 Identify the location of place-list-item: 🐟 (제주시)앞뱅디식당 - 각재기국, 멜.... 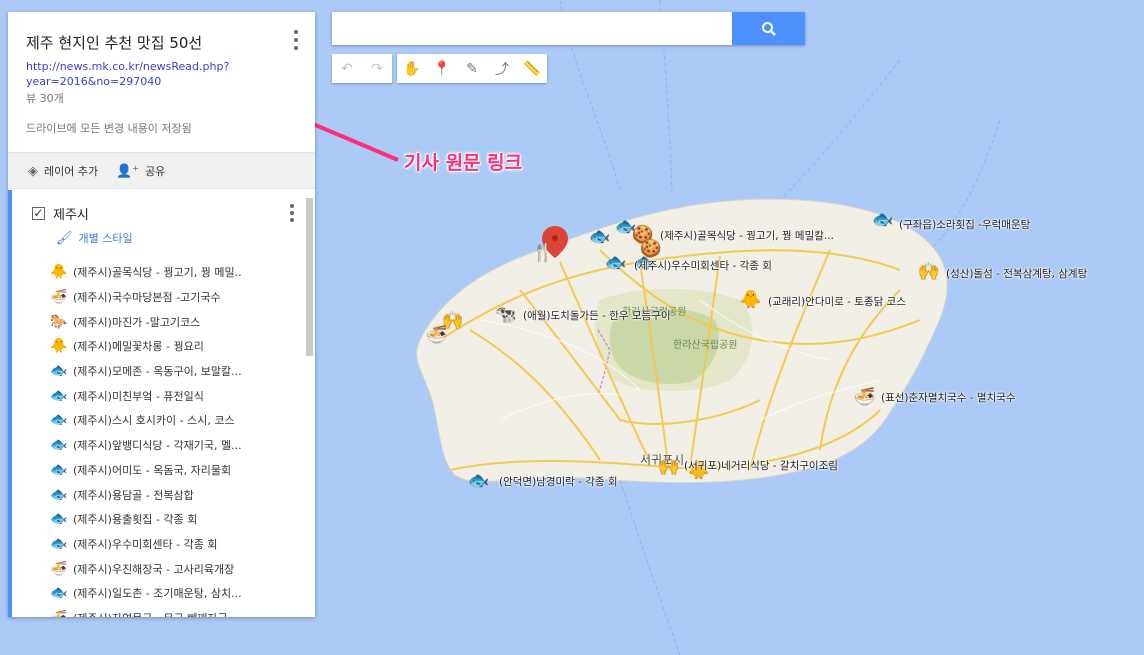
(170, 445).